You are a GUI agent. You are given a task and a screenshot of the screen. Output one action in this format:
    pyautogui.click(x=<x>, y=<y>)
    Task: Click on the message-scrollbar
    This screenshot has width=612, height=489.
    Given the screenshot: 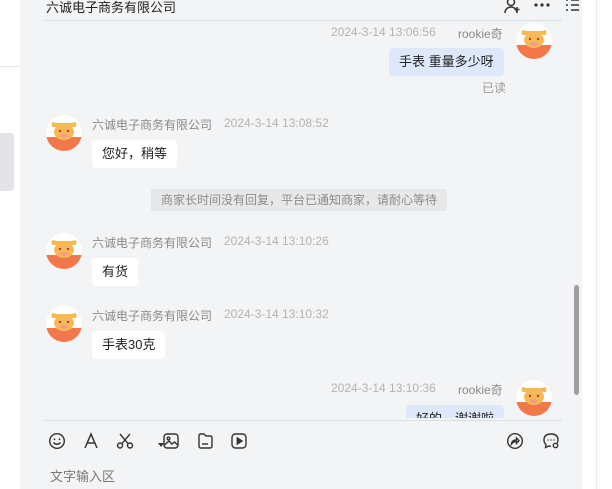 What is the action you would take?
    pyautogui.click(x=576, y=340)
    